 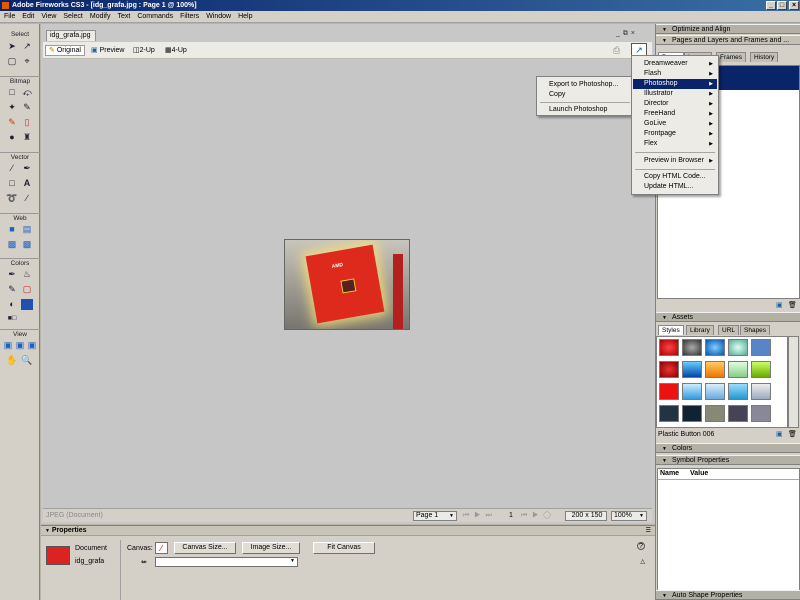 I want to click on menu-help: Help, so click(x=244, y=17).